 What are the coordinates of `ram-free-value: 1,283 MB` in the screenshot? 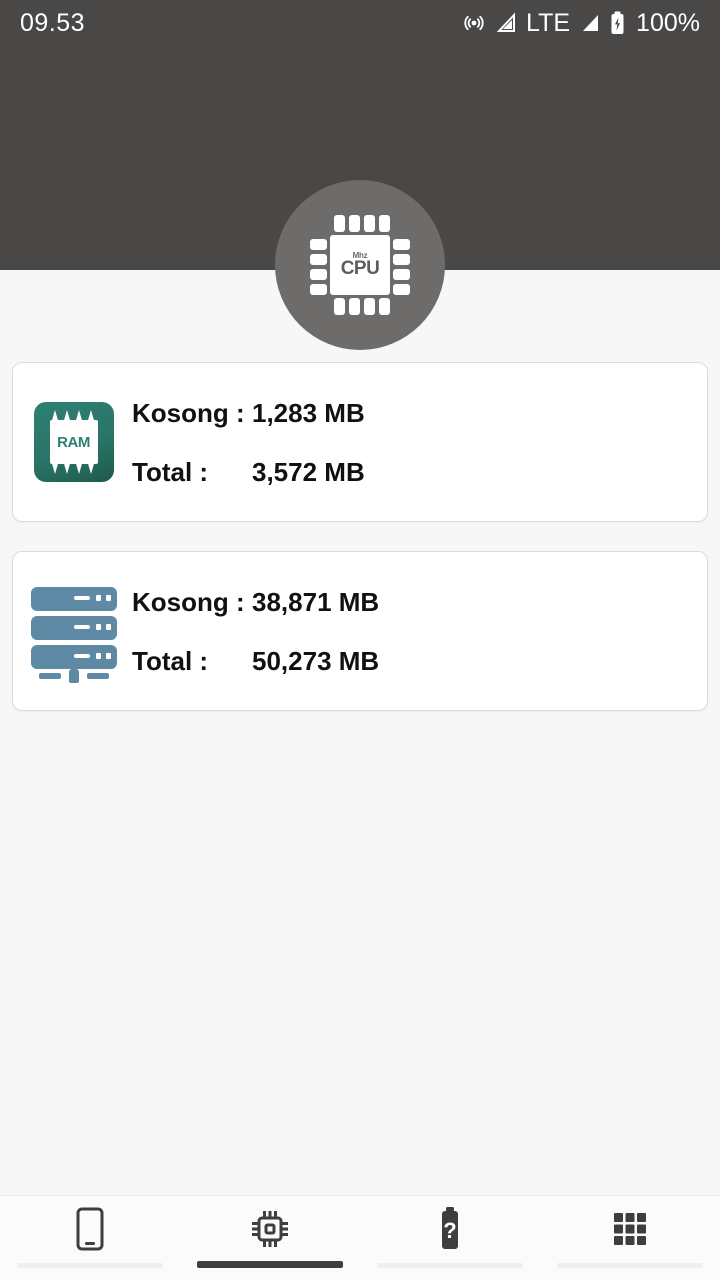 It's located at (308, 413).